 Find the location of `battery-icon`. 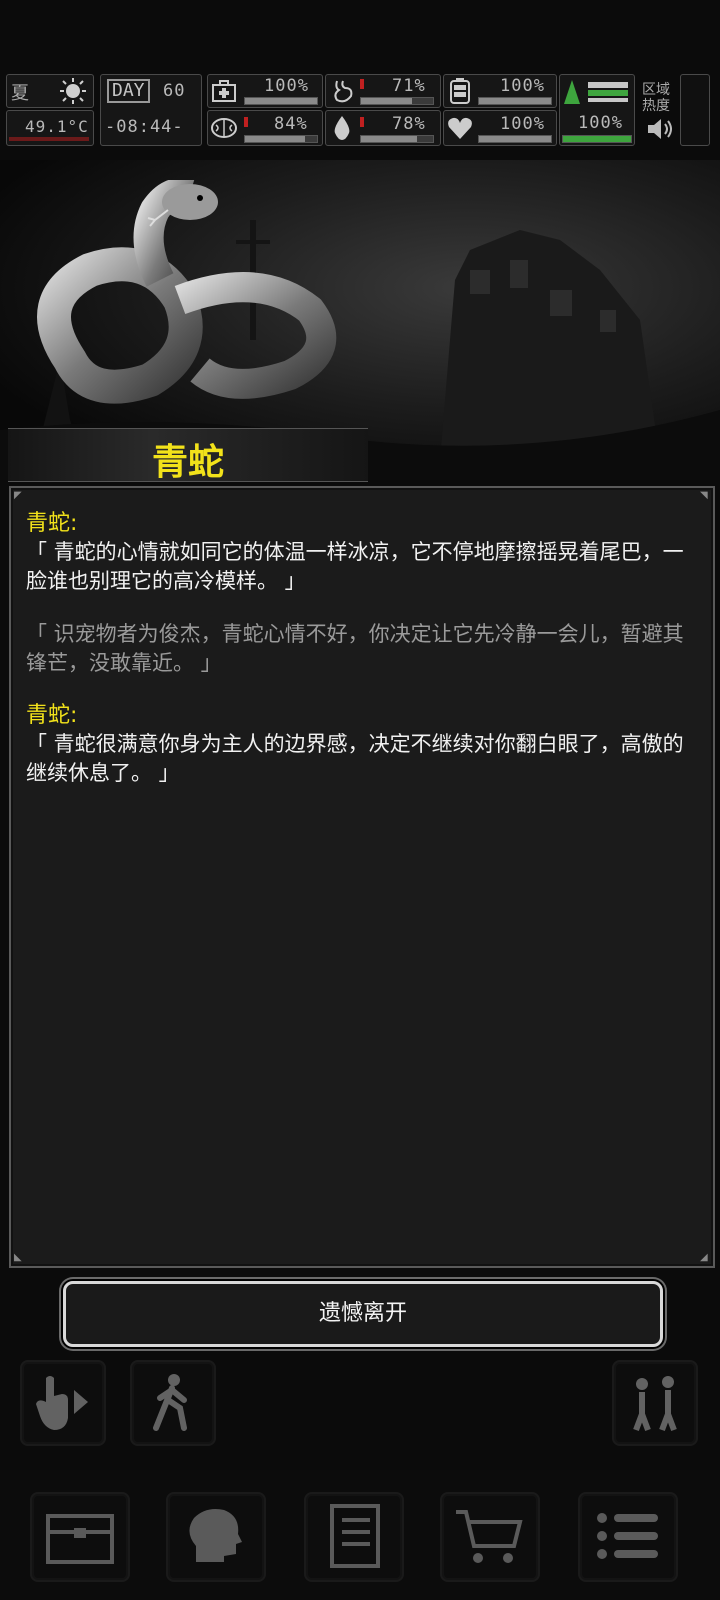

battery-icon is located at coordinates (460, 91).